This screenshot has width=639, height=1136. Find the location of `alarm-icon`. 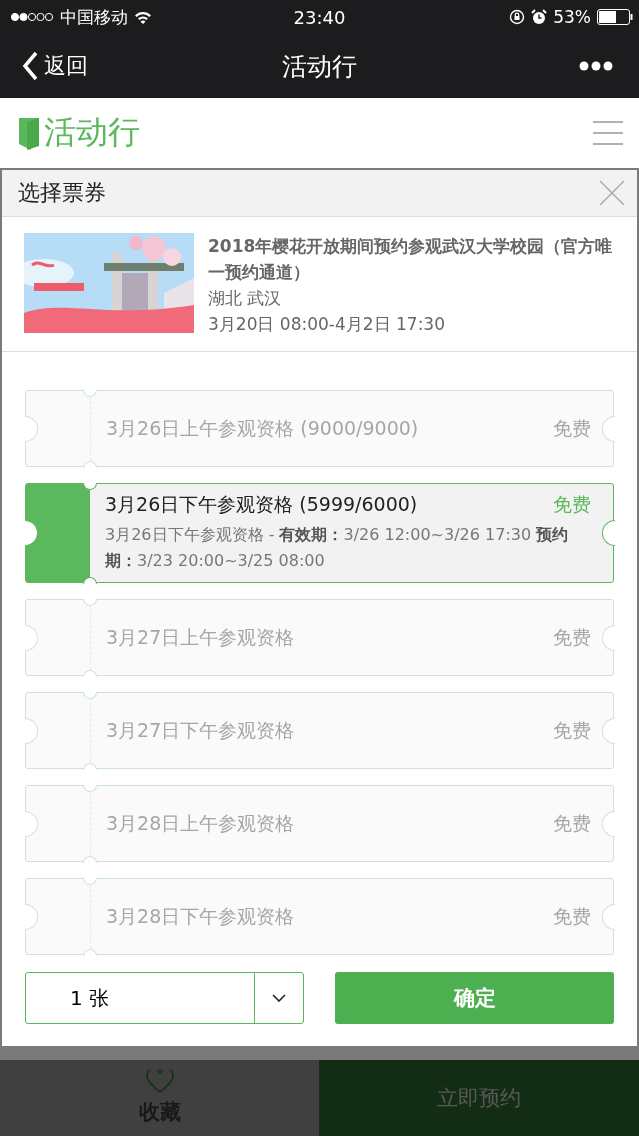

alarm-icon is located at coordinates (539, 17).